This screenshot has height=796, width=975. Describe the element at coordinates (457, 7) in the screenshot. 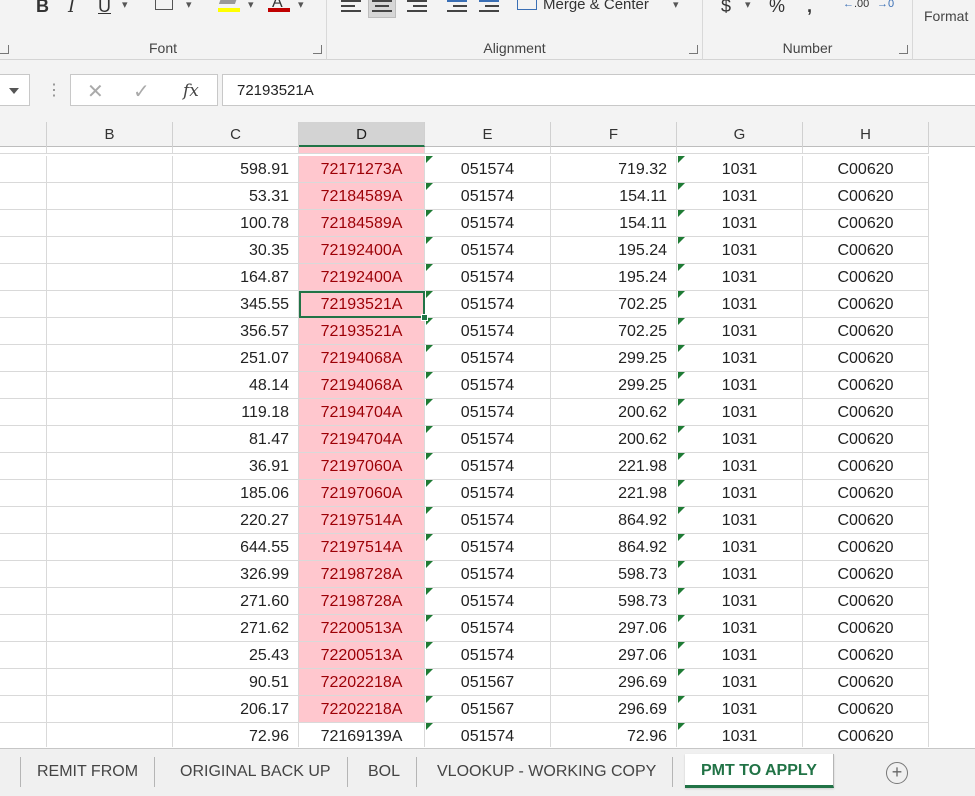

I see `decrease-indent-icon` at that location.